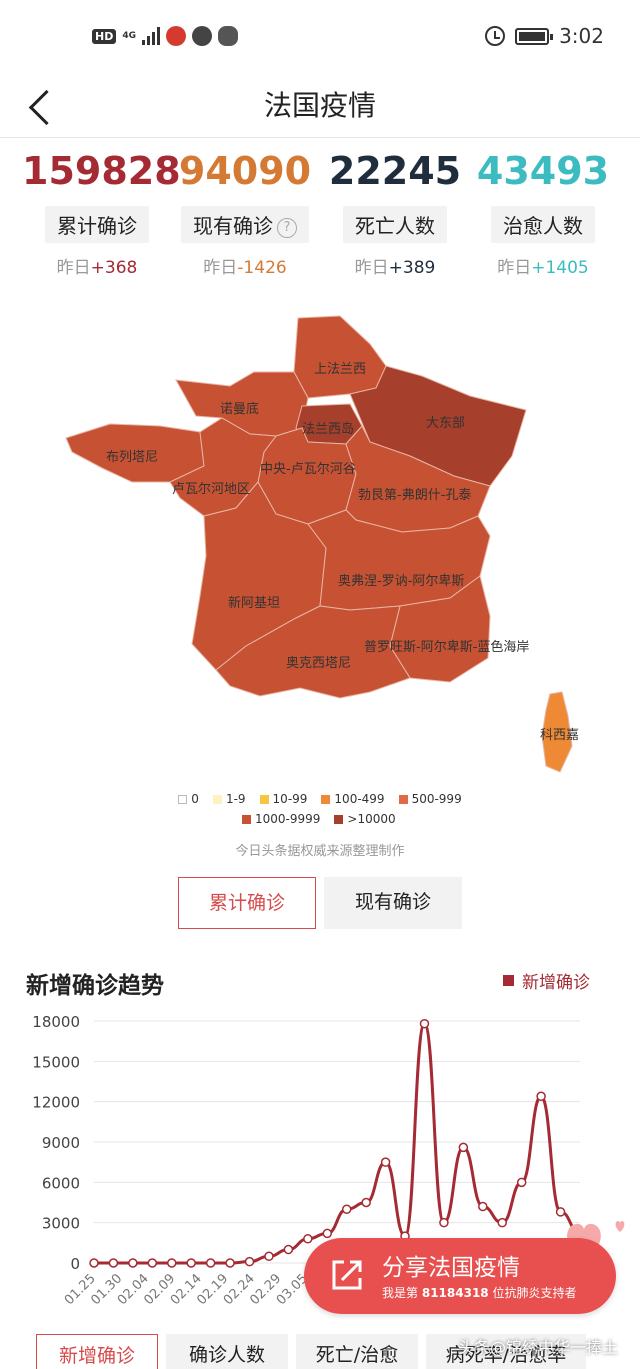 This screenshot has width=640, height=1369. Describe the element at coordinates (395, 224) in the screenshot. I see `stat-label: 死亡人数` at that location.